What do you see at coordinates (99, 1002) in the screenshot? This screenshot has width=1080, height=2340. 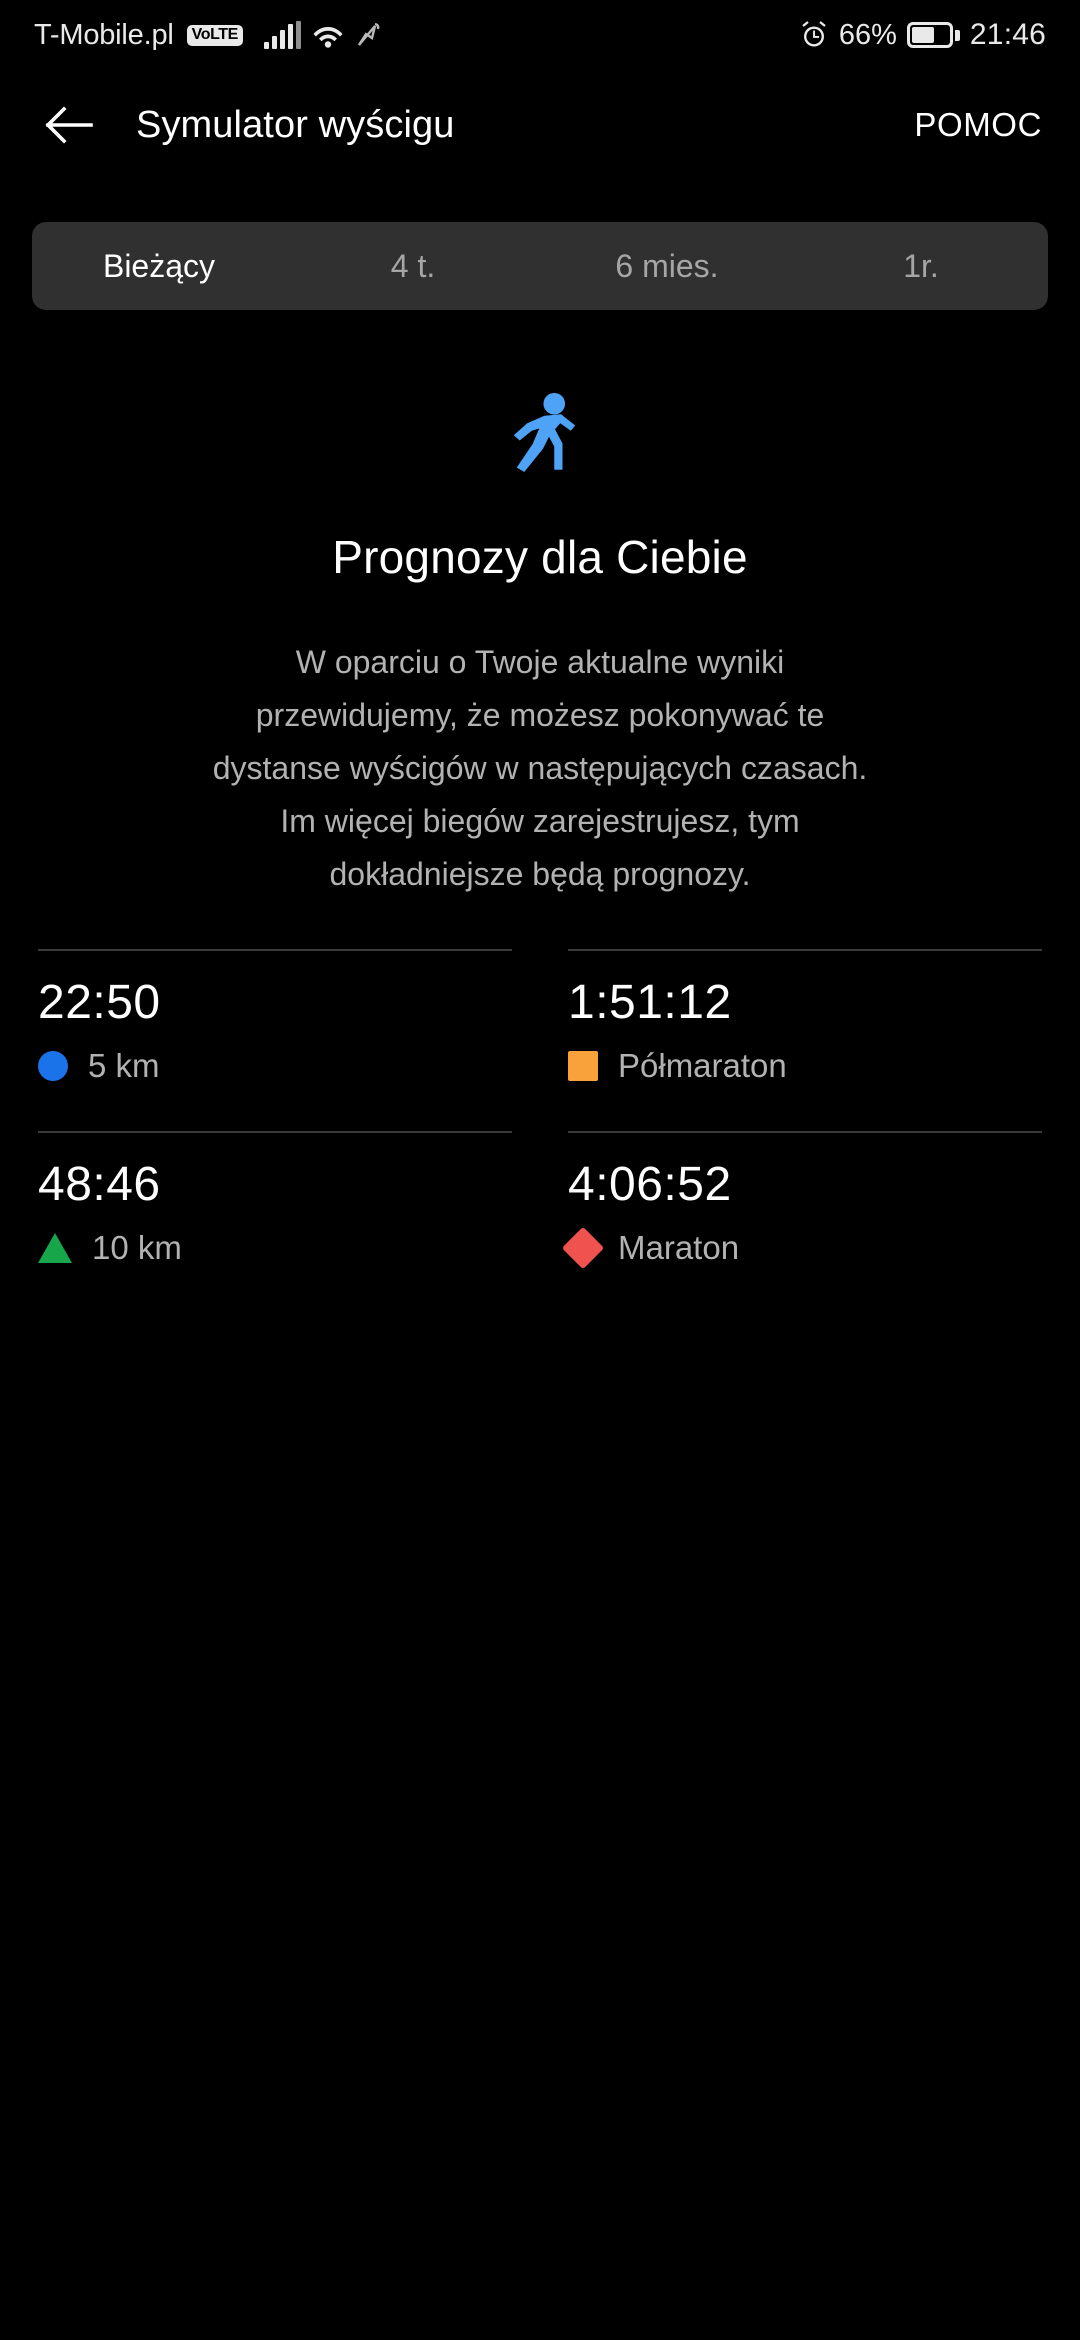 I see `prediction-time: 22:50` at bounding box center [99, 1002].